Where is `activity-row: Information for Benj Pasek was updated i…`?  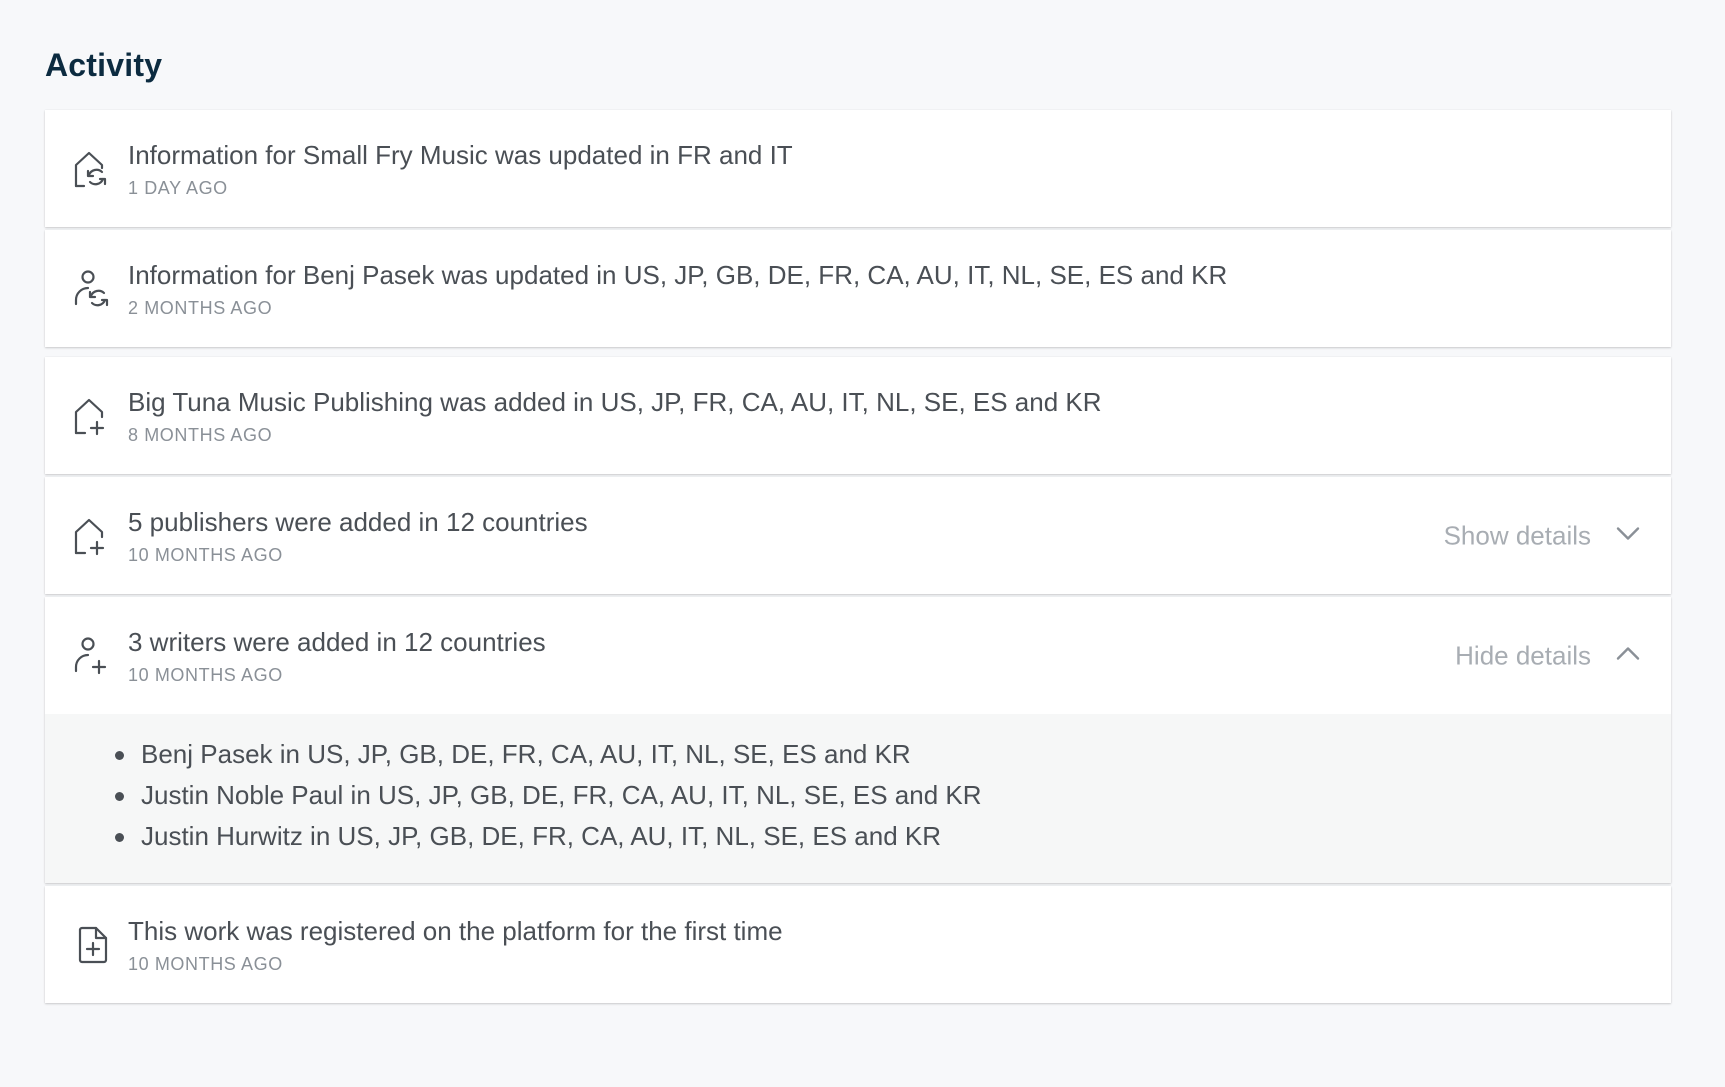
activity-row: Information for Benj Pasek was updated i… is located at coordinates (858, 288).